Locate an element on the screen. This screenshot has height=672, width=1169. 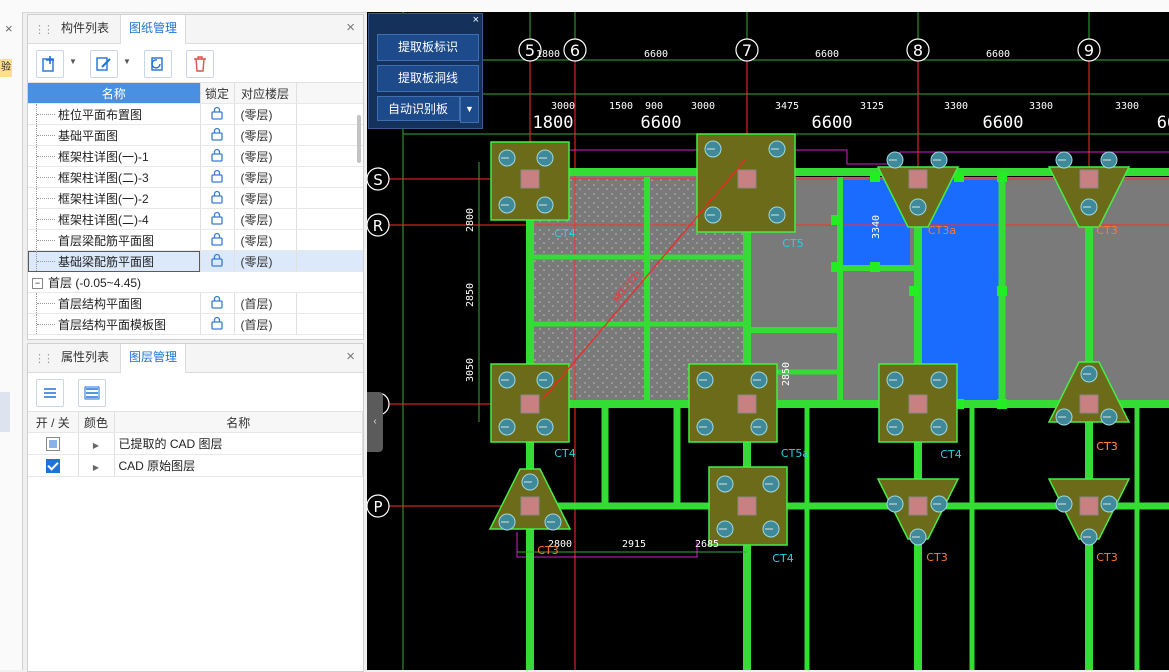
tab-layer-management: 图层管理 is located at coordinates (153, 358).